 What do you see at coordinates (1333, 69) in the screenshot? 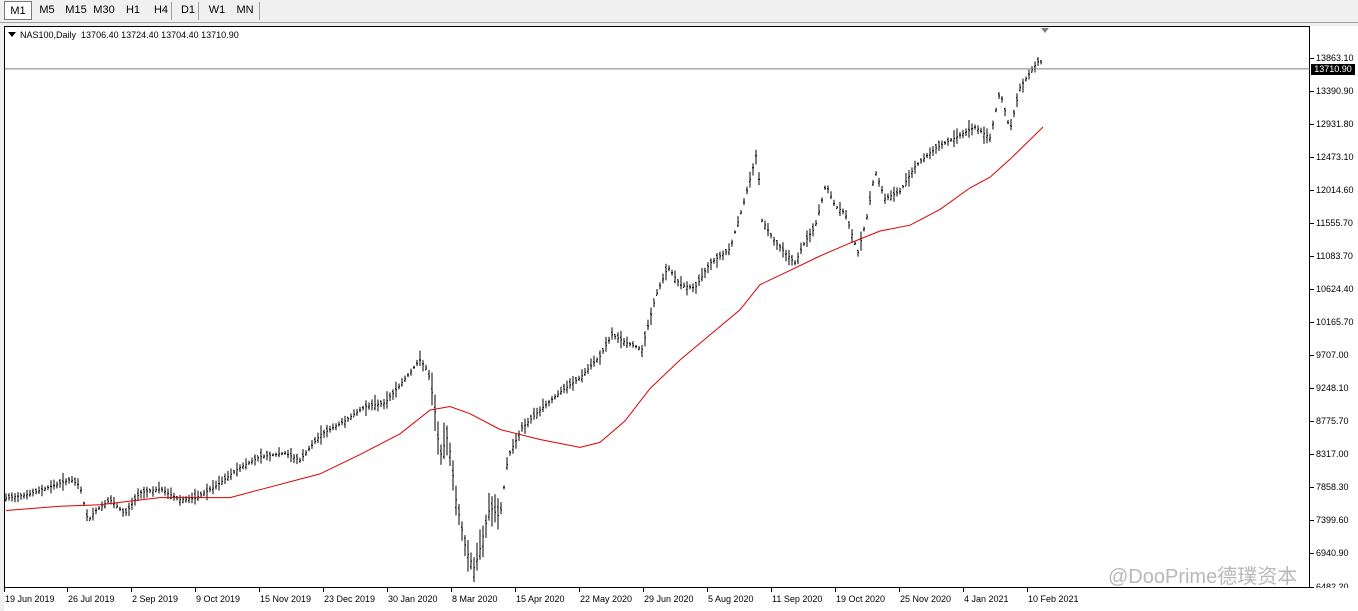
I see `current-price-marker: 13710.90` at bounding box center [1333, 69].